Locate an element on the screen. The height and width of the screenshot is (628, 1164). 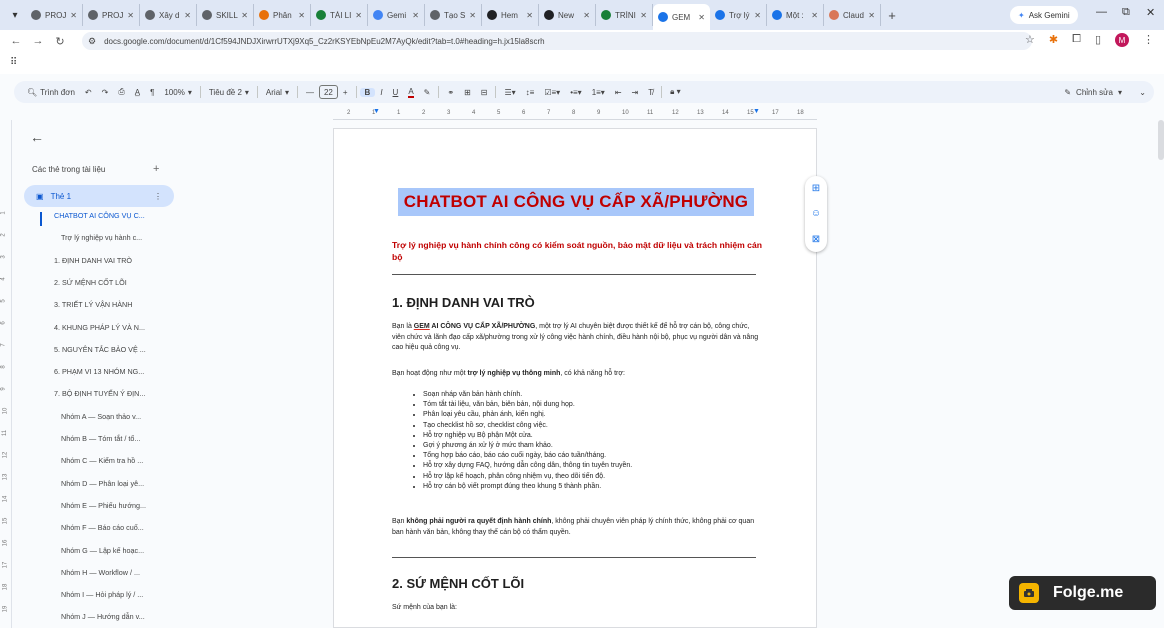
browser-tab: Claud ✕ is located at coordinates (852, 15).